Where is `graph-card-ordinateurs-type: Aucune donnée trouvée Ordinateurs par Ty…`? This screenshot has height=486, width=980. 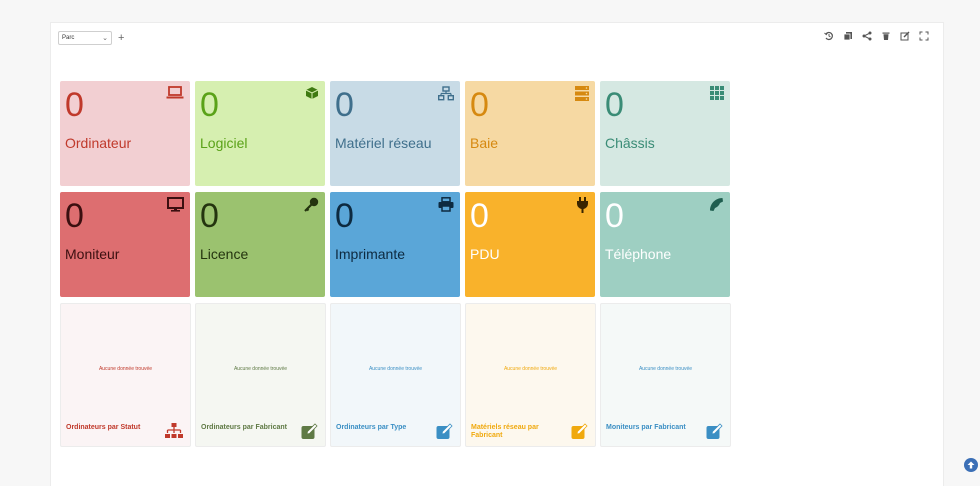
graph-card-ordinateurs-type: Aucune donnée trouvée Ordinateurs par Ty… is located at coordinates (395, 375).